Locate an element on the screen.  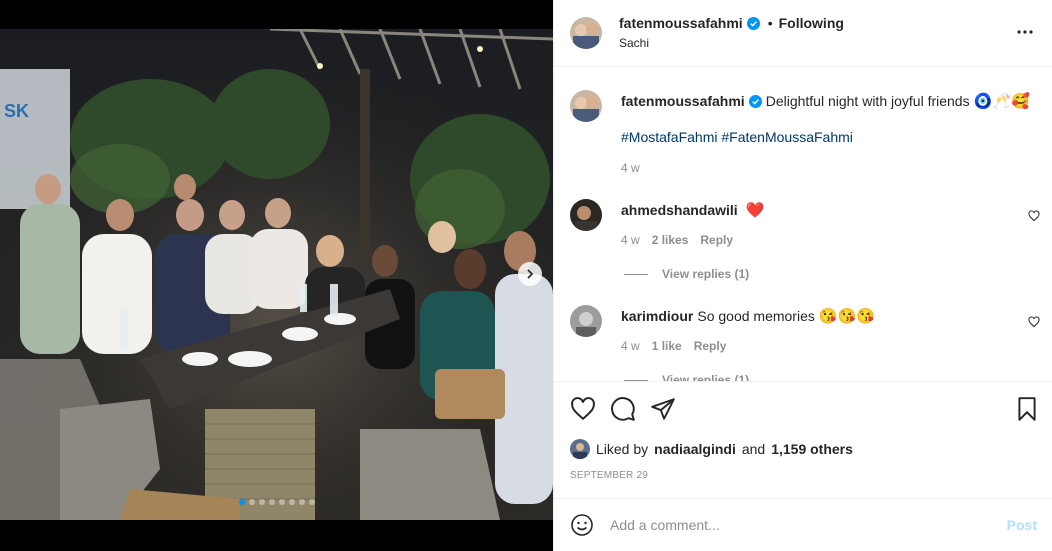
paper-plane-icon is located at coordinates (663, 409).